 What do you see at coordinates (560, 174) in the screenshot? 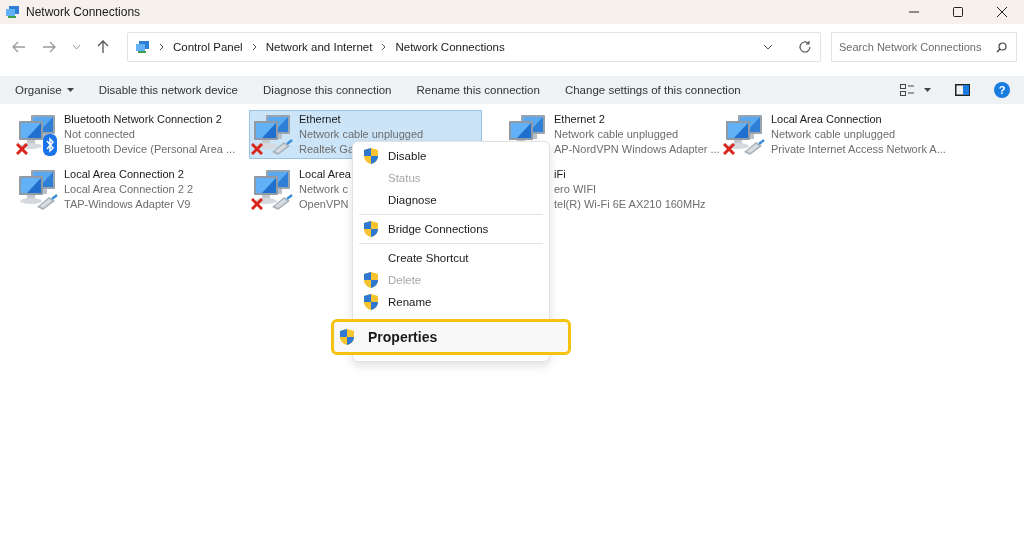
I see `connection-name: iFi` at bounding box center [560, 174].